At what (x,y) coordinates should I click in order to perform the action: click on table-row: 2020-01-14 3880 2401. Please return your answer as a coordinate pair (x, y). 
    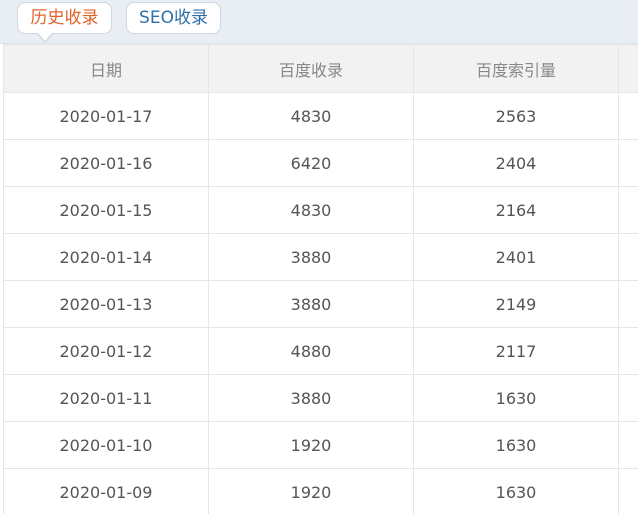
    Looking at the image, I should click on (321, 257).